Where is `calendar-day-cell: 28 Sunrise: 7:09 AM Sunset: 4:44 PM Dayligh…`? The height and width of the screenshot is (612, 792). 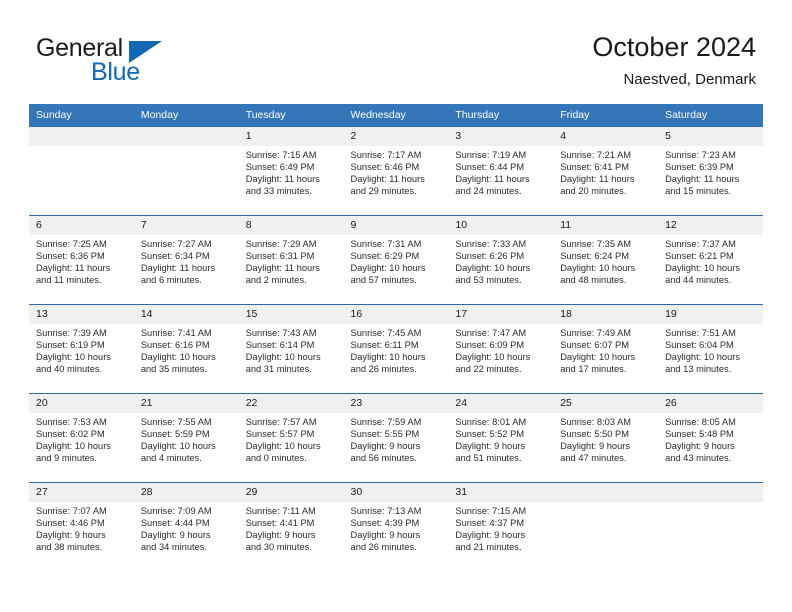
calendar-day-cell: 28 Sunrise: 7:09 AM Sunset: 4:44 PM Dayligh… is located at coordinates (186, 527).